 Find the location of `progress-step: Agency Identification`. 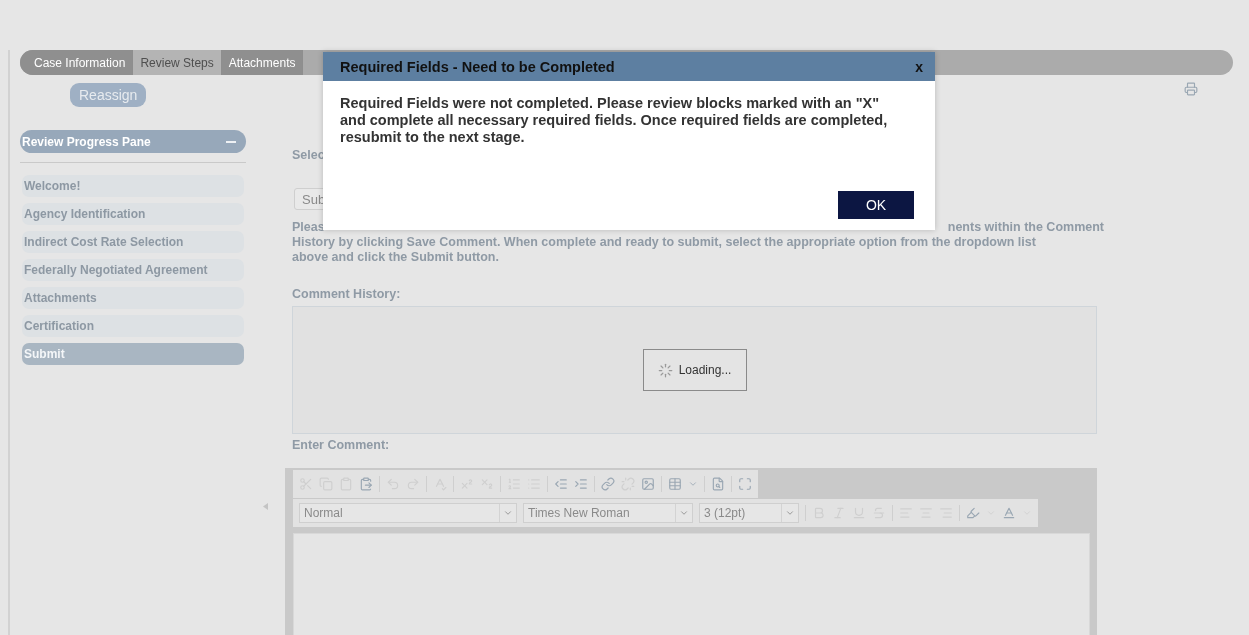

progress-step: Agency Identification is located at coordinates (133, 214).